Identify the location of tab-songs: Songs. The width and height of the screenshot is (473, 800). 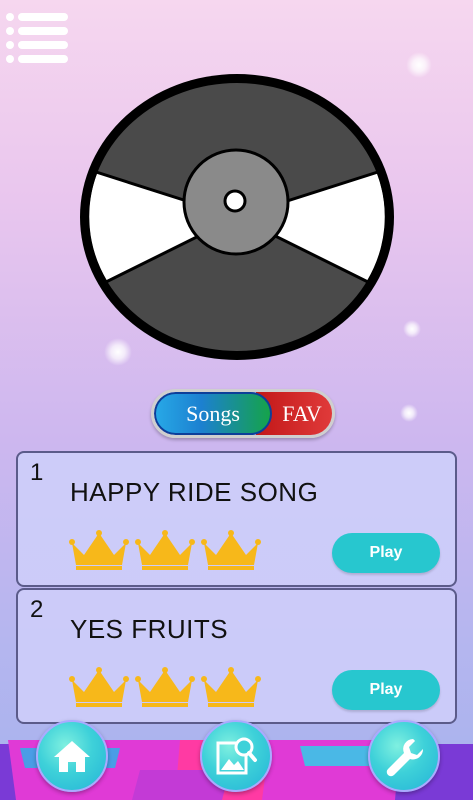
(213, 413).